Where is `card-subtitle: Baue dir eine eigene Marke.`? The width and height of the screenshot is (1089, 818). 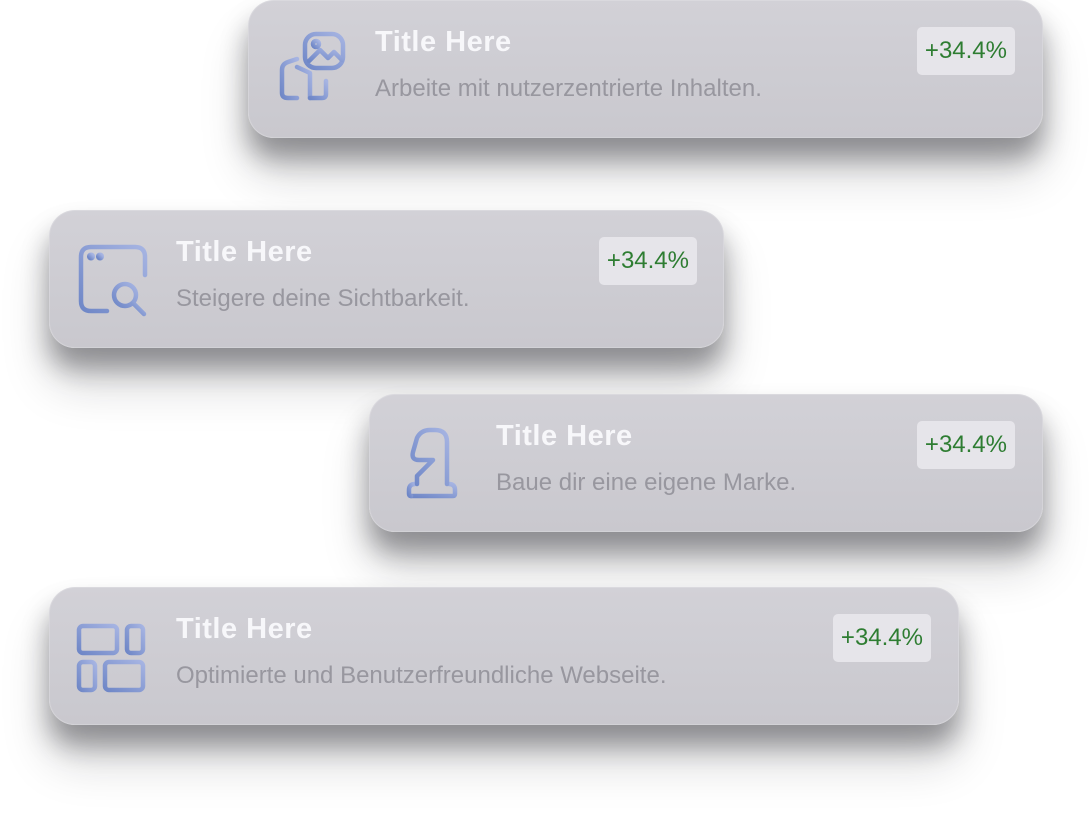
card-subtitle: Baue dir eine eigene Marke. is located at coordinates (646, 482).